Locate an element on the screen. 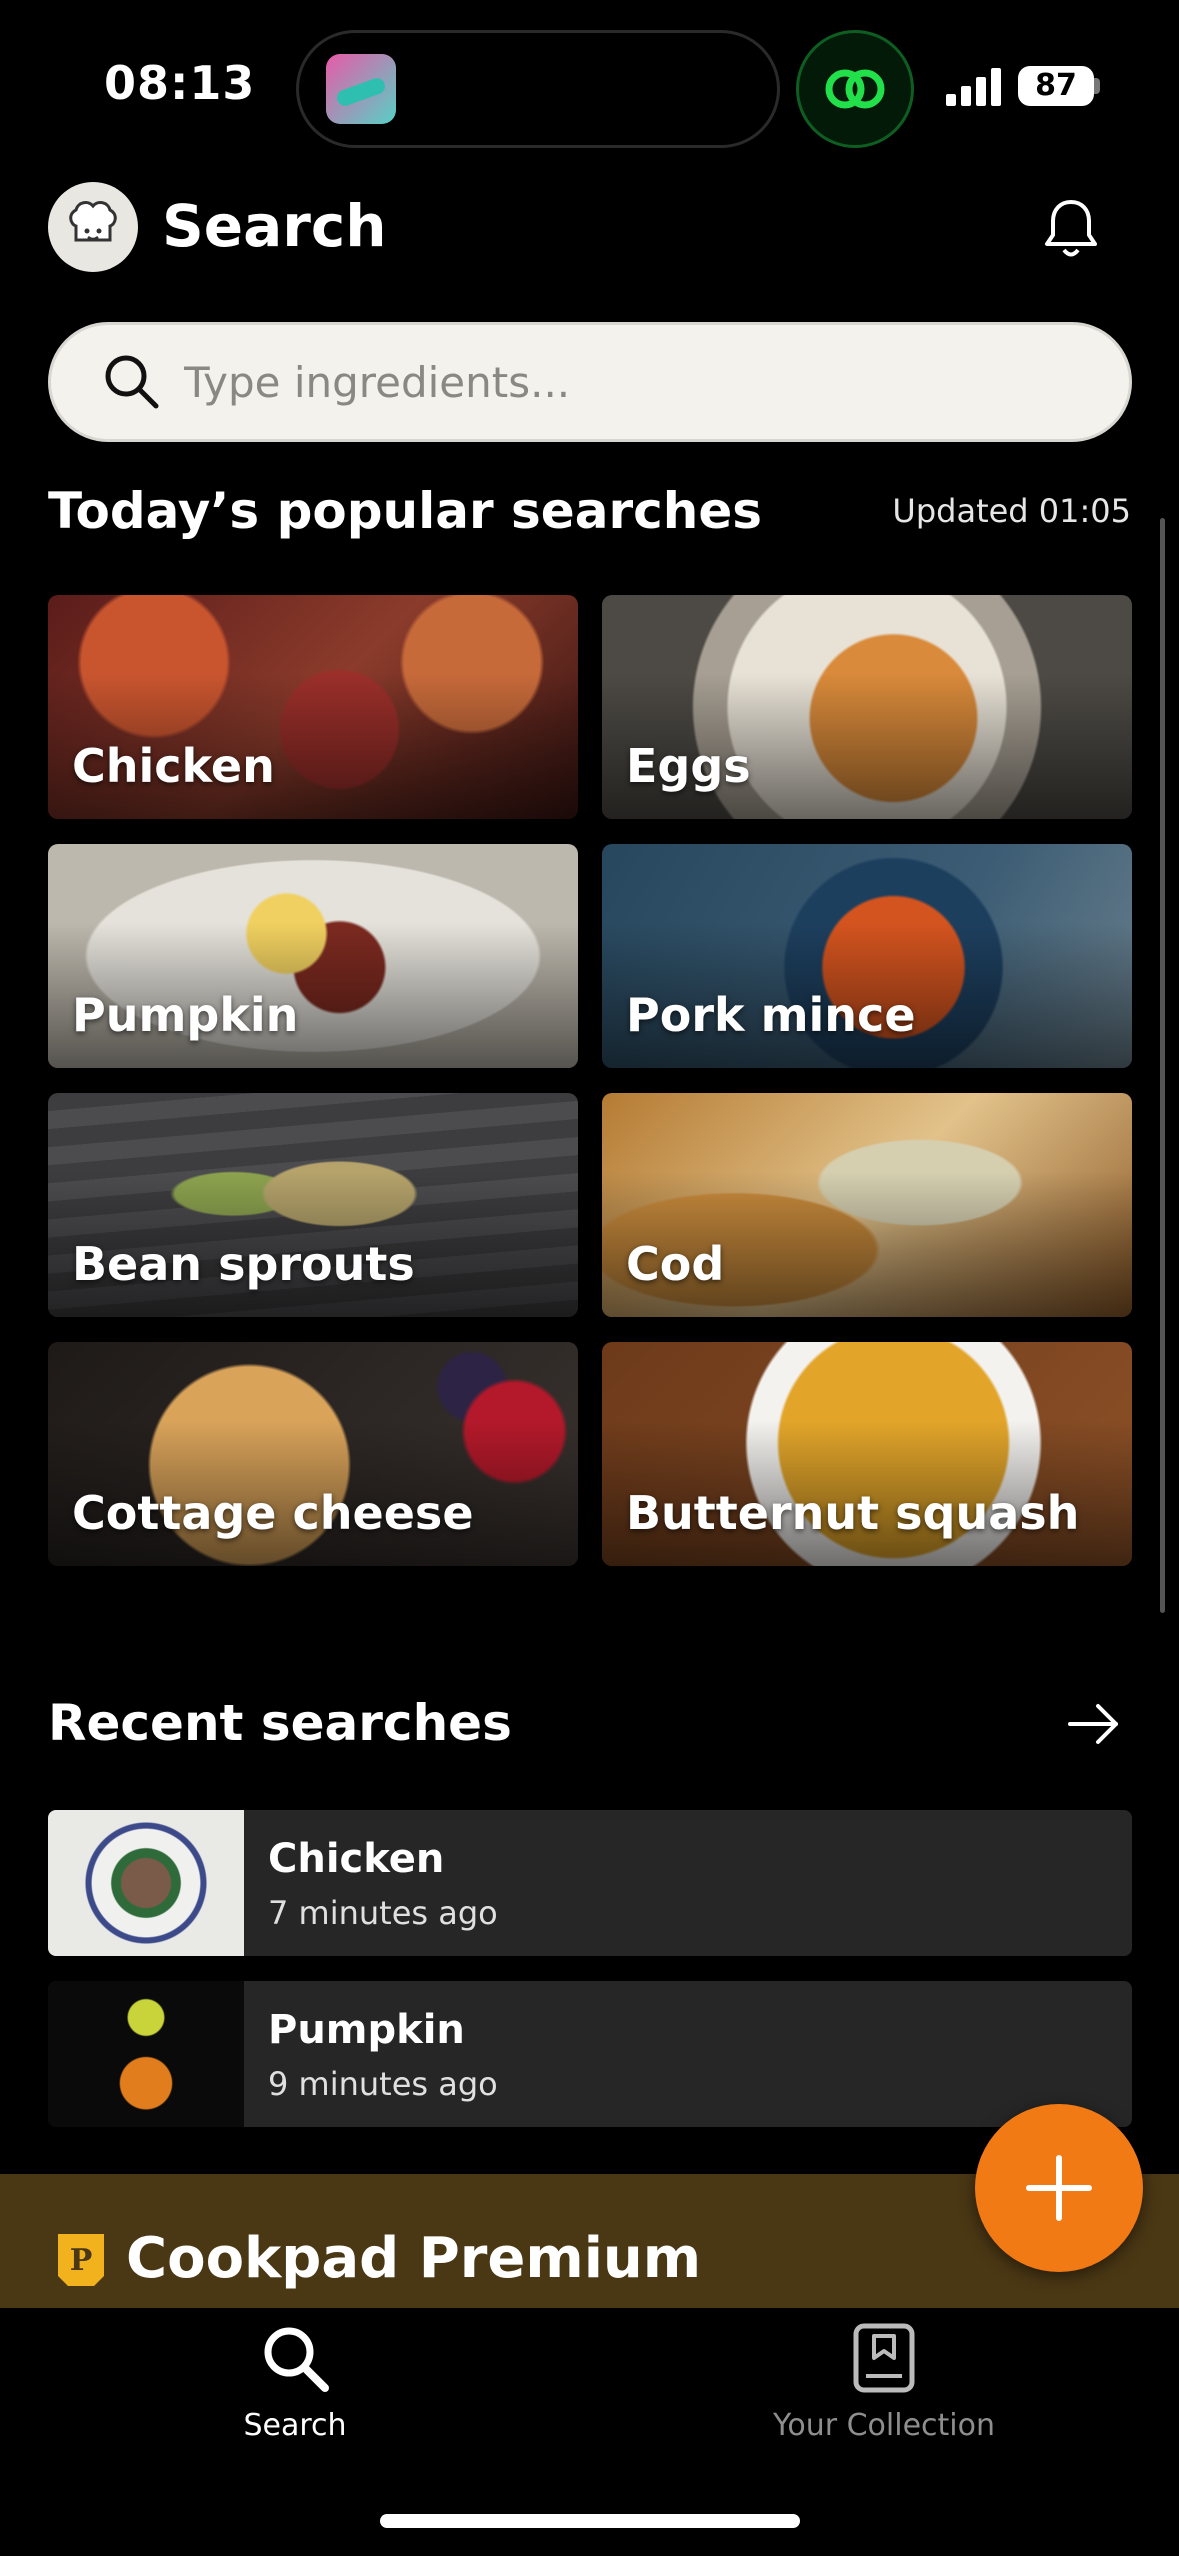 The image size is (1179, 2556). recent-search-item: Pumpkin 9 minutes ago is located at coordinates (590, 2054).